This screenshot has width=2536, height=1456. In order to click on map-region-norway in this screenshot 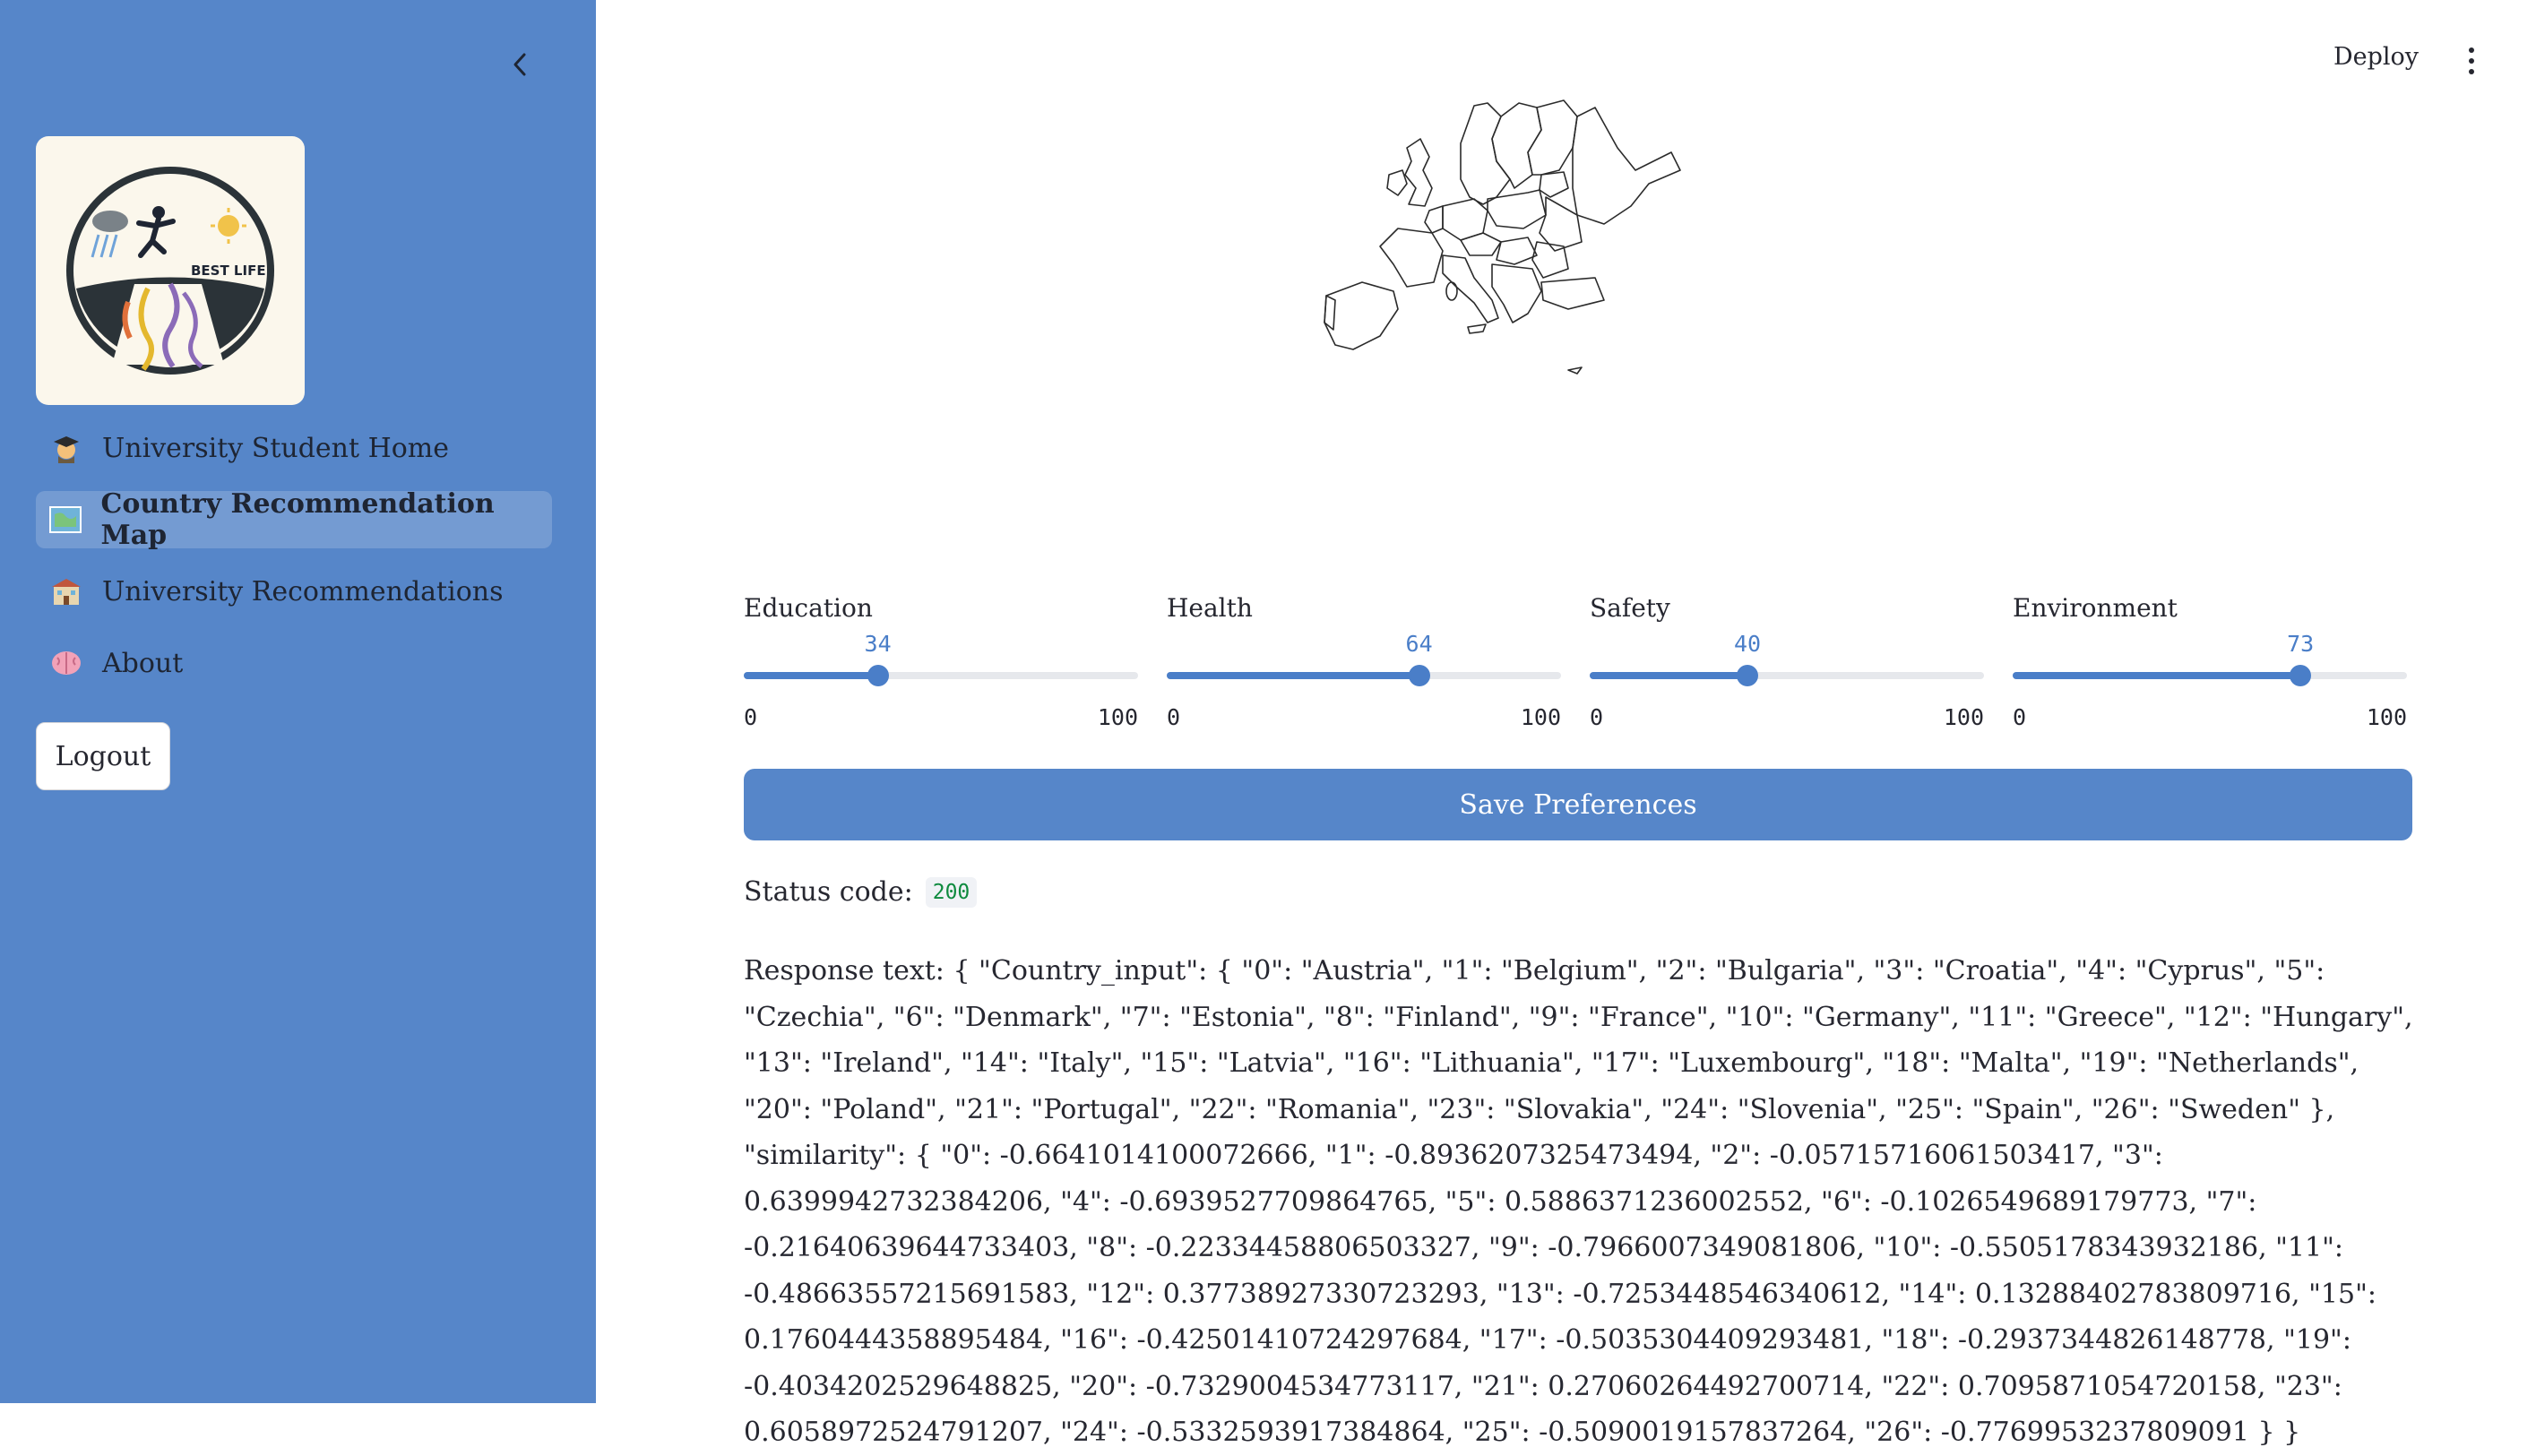, I will do `click(1485, 153)`.